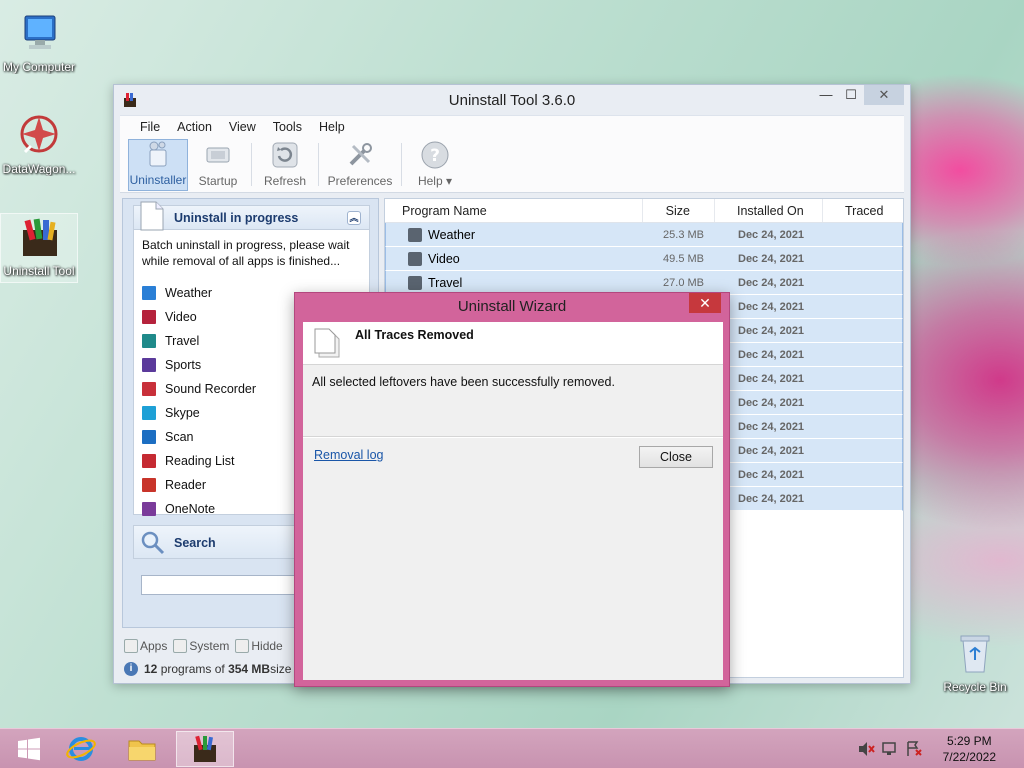 Image resolution: width=1024 pixels, height=768 pixels. Describe the element at coordinates (683, 234) in the screenshot. I see `size-cell: 25.3 MB` at that location.